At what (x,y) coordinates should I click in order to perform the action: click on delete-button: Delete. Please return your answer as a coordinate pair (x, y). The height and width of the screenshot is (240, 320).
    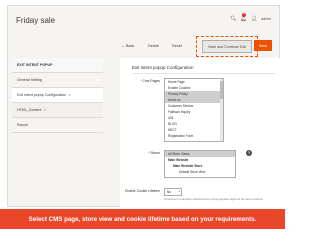
    Looking at the image, I should click on (153, 46).